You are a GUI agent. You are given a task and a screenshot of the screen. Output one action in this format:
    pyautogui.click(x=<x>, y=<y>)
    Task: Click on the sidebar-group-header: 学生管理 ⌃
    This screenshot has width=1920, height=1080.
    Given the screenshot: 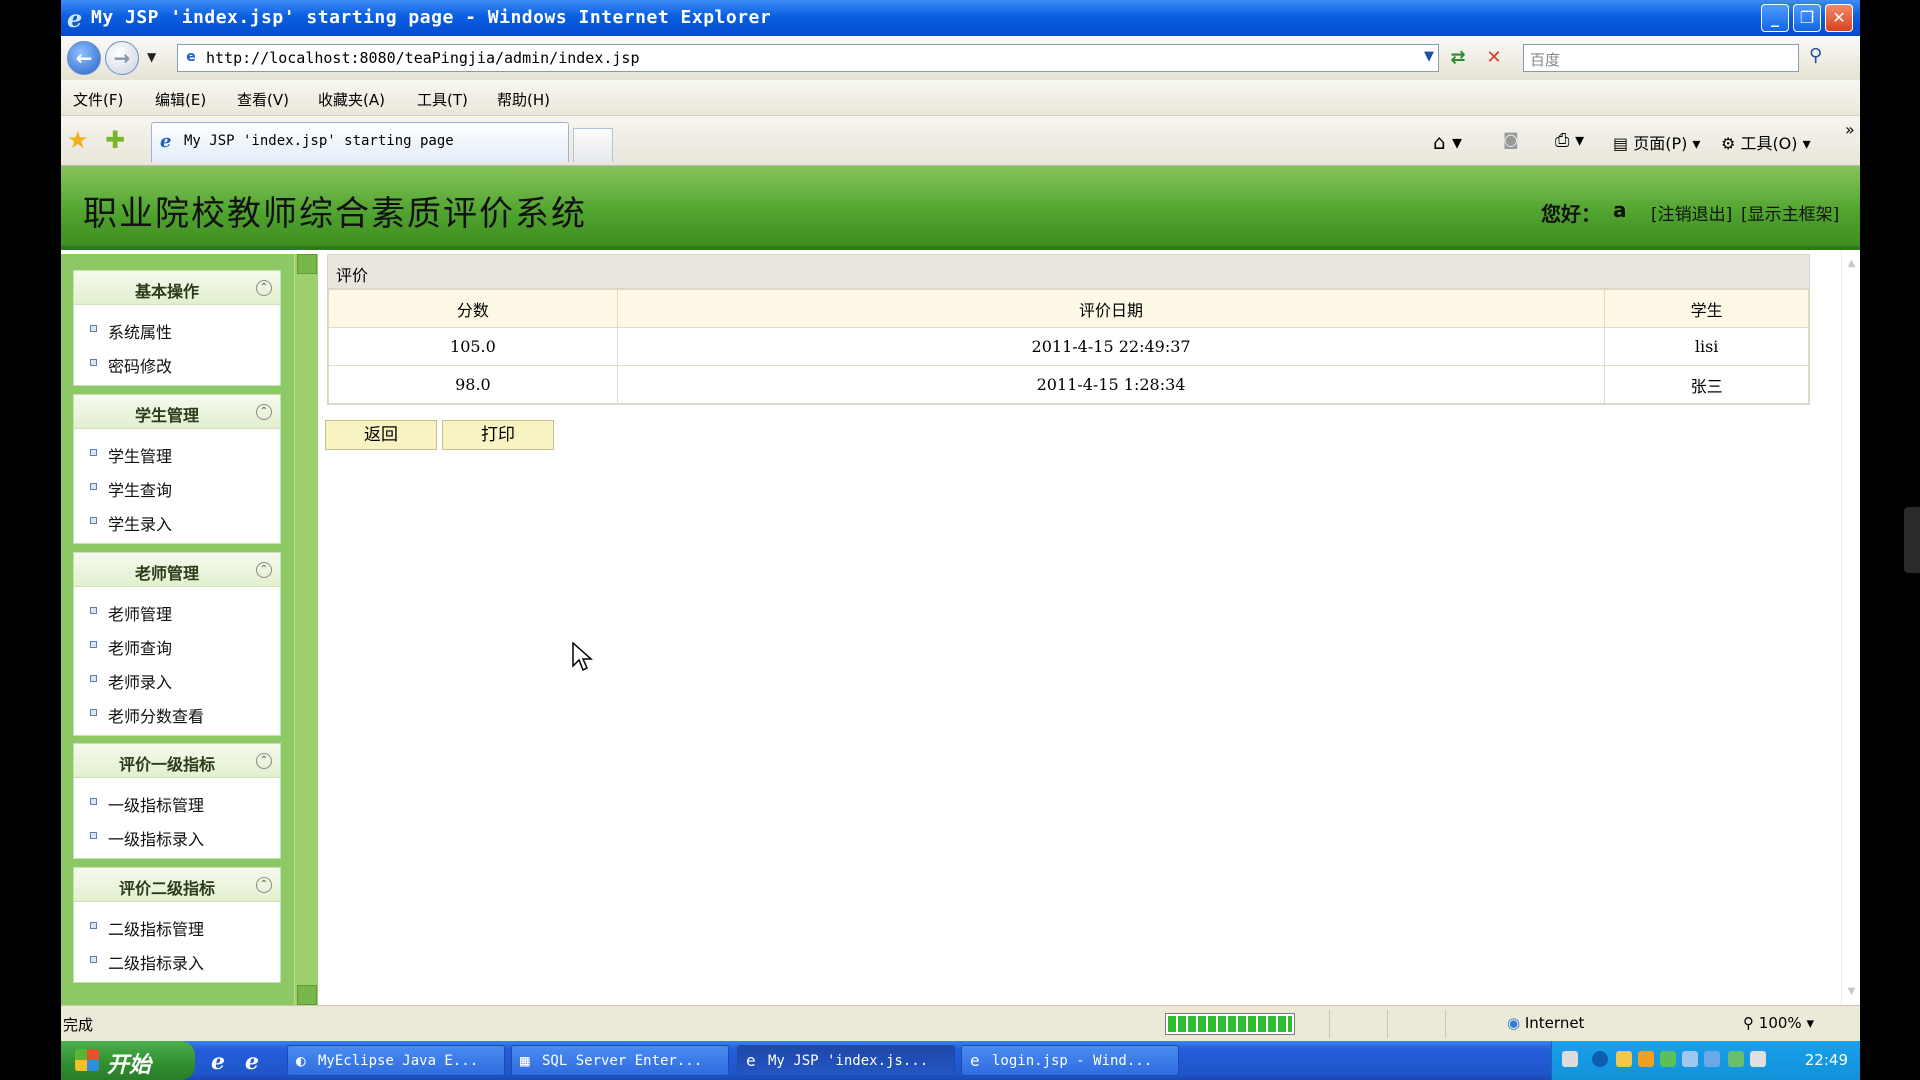 What is the action you would take?
    pyautogui.click(x=177, y=412)
    